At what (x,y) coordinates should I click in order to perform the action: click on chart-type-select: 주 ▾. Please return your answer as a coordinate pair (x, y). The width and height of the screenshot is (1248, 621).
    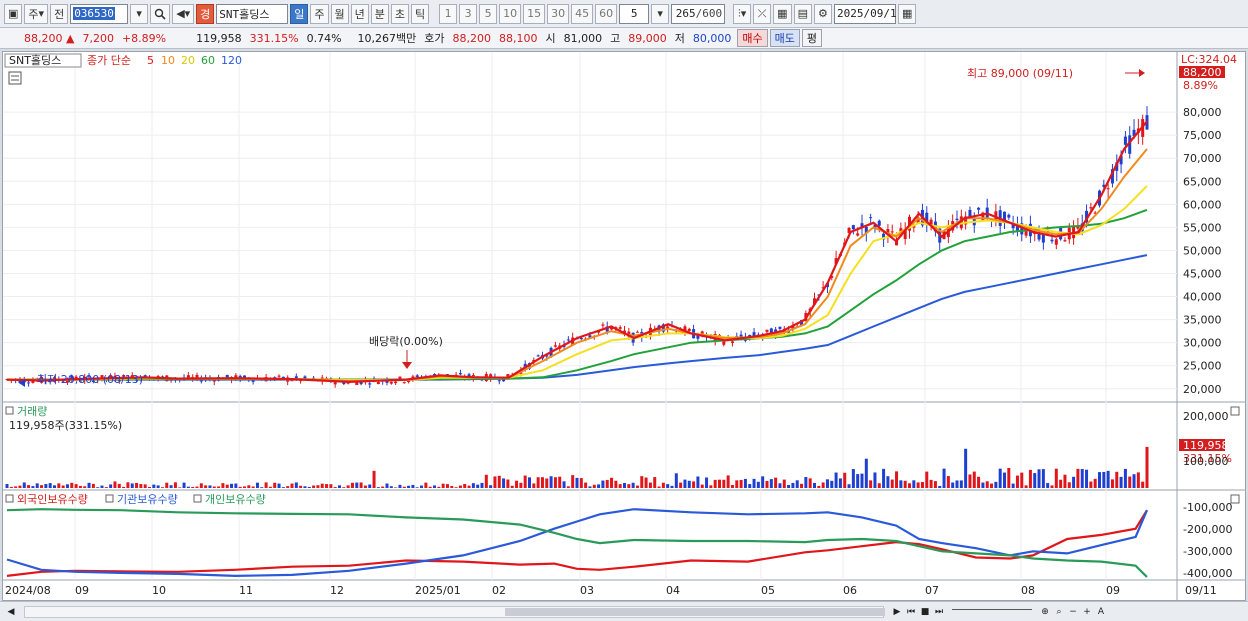
    Looking at the image, I should click on (36, 13).